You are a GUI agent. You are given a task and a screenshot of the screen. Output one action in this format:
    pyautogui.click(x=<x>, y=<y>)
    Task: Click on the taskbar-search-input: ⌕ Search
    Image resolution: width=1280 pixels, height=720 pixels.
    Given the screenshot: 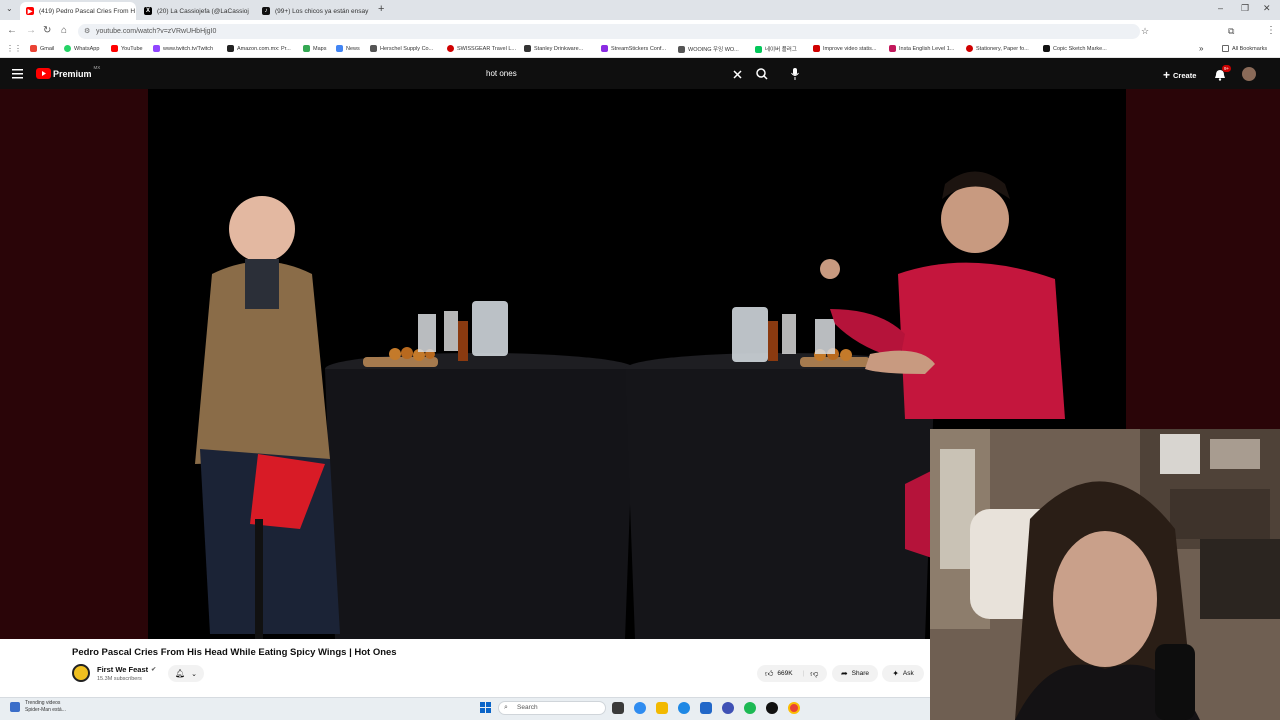 What is the action you would take?
    pyautogui.click(x=552, y=708)
    